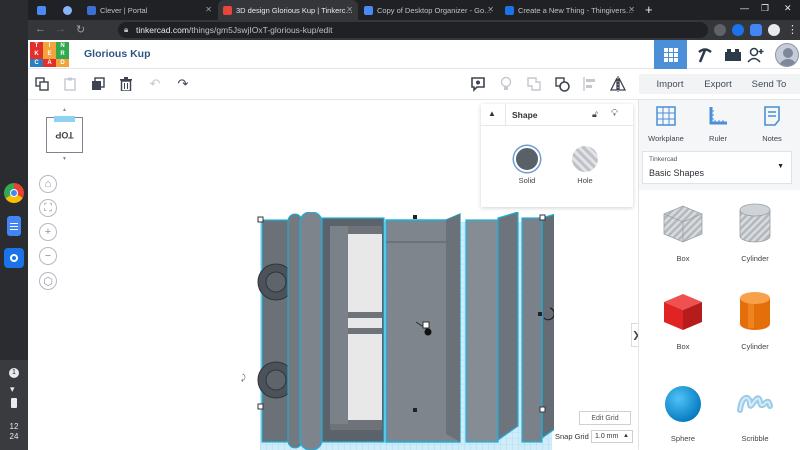  Describe the element at coordinates (149, 10) in the screenshot. I see `tab-clever: Clever | Portal ✕` at that location.